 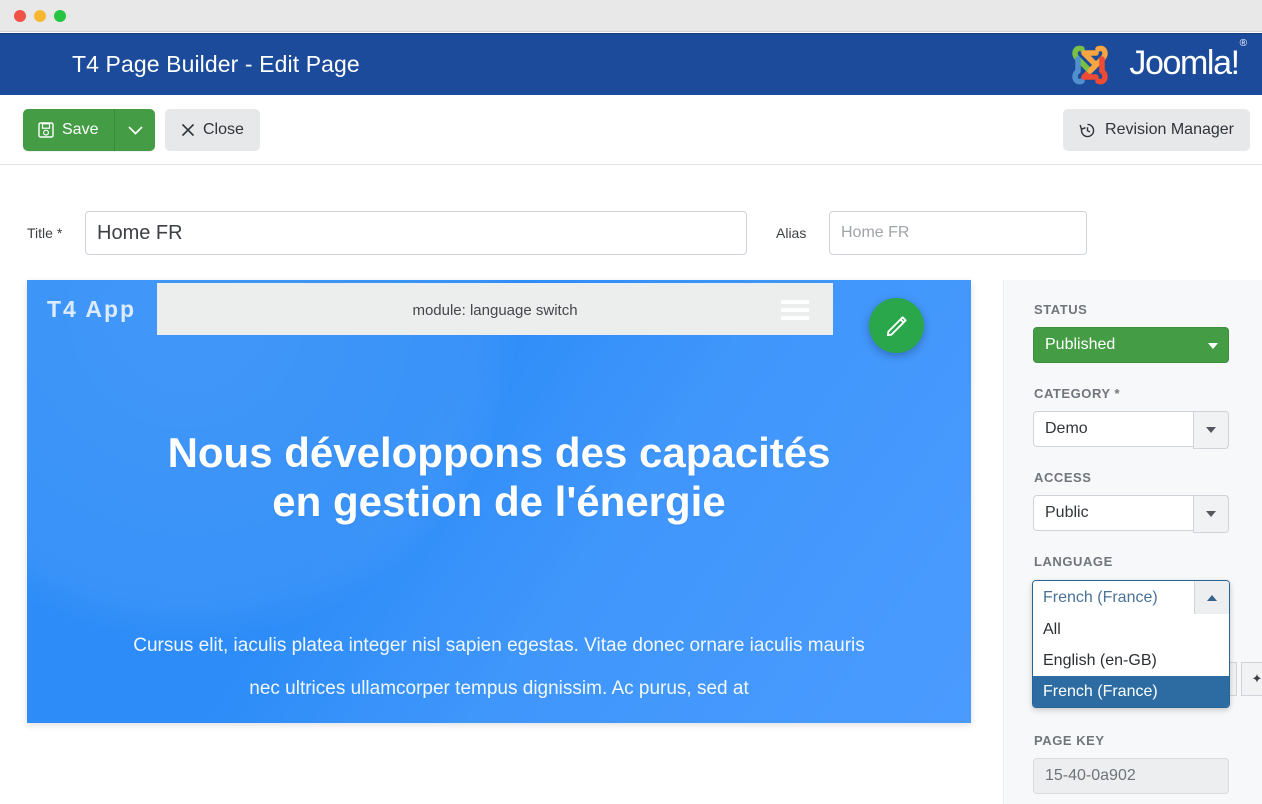 I want to click on title-field-label: Title *, so click(x=45, y=233).